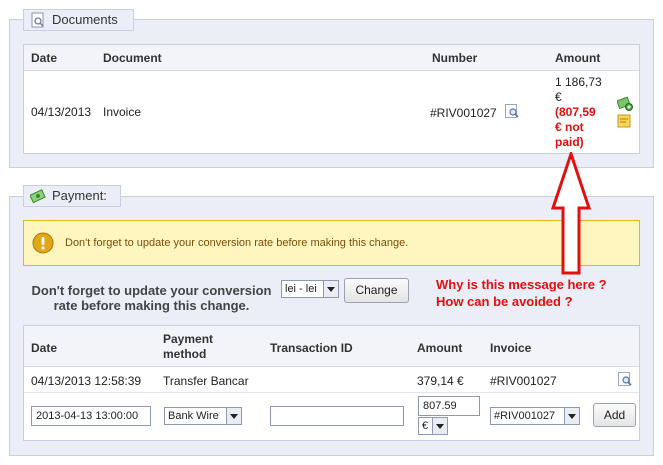  What do you see at coordinates (337, 416) in the screenshot?
I see `transaction-id-input` at bounding box center [337, 416].